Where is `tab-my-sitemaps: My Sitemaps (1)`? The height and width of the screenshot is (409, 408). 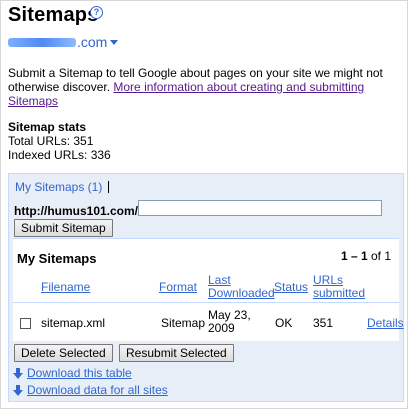
tab-my-sitemaps: My Sitemaps (1) is located at coordinates (62, 187).